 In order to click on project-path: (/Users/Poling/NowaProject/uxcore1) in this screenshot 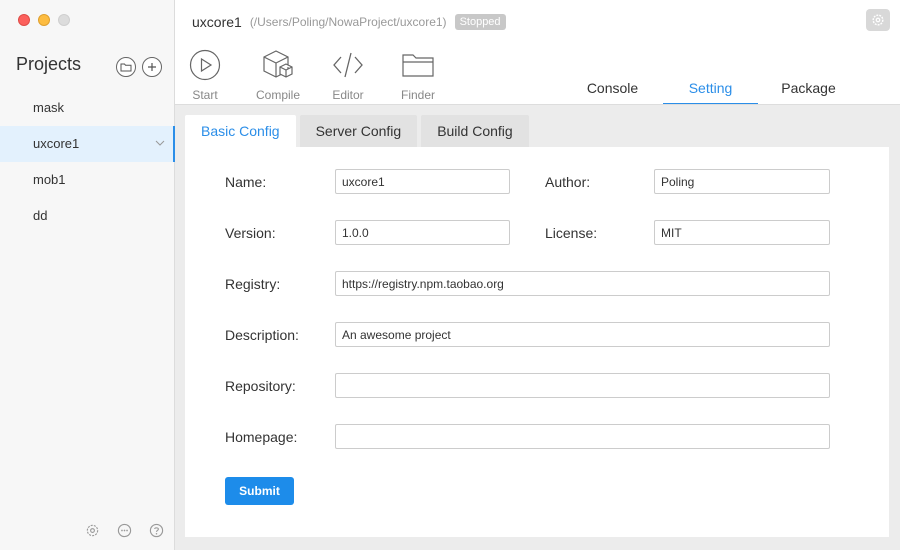, I will do `click(348, 22)`.